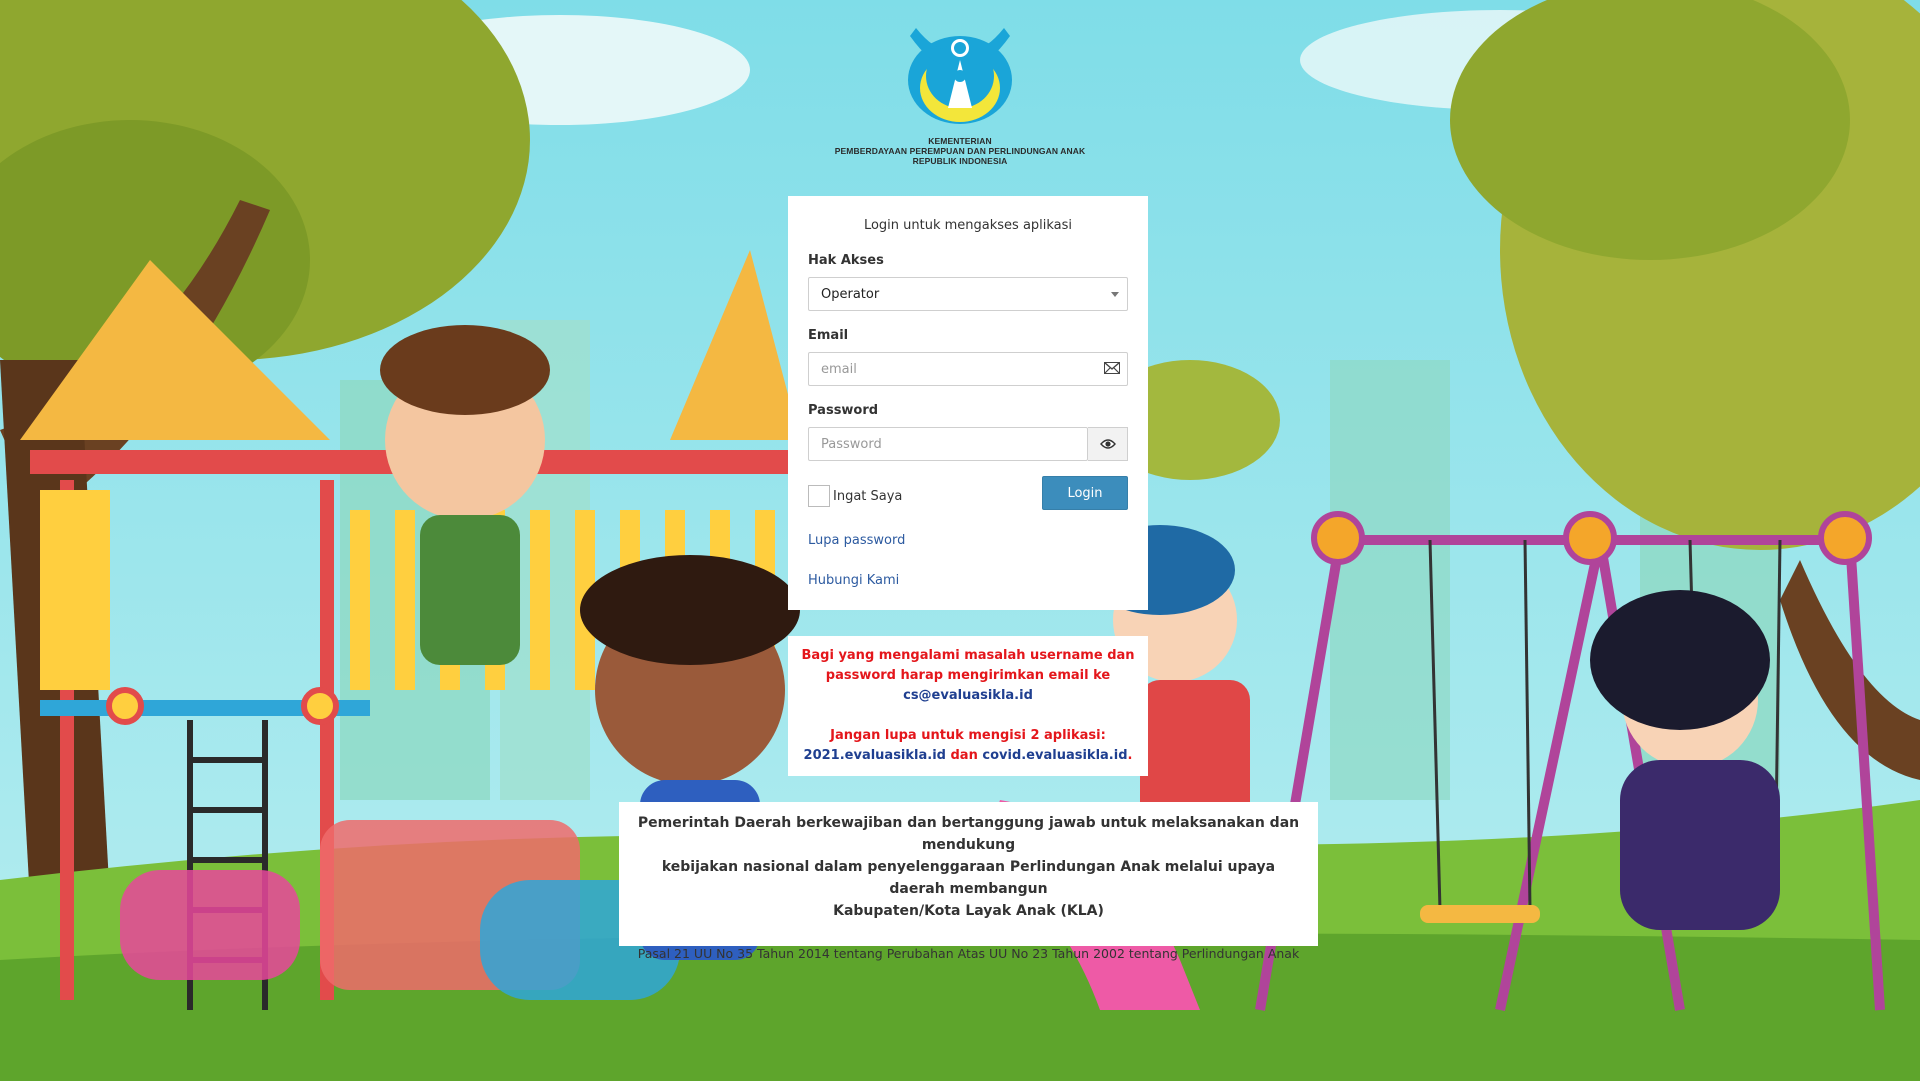  Describe the element at coordinates (968, 735) in the screenshot. I see `reminder-text: Jangan lupa untuk mengisi 2 aplikasi:` at that location.